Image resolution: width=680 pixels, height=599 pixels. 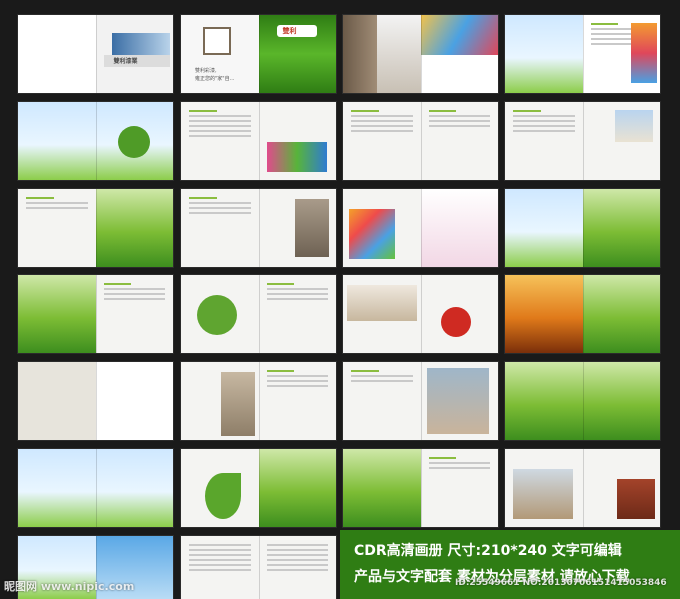 I want to click on spread-balloon, so click(x=95, y=488).